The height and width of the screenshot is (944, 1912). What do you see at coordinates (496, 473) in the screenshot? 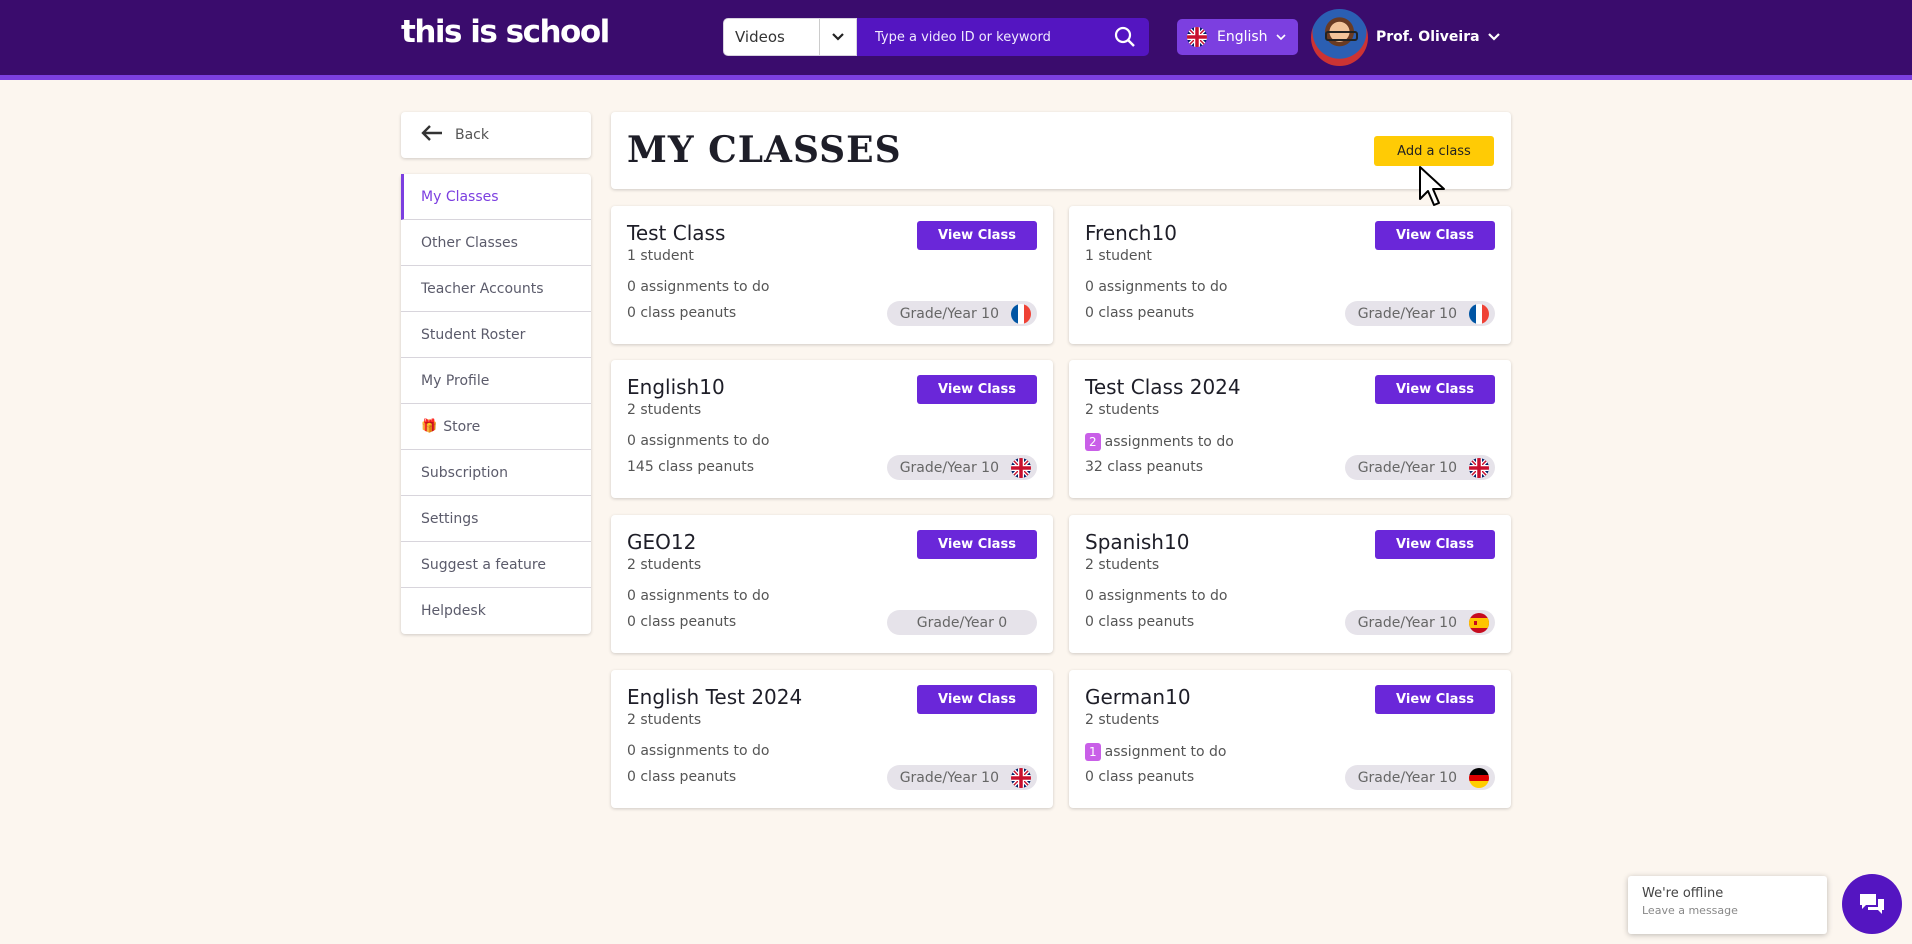
I see `sidebar-item-subscription: Subscription` at bounding box center [496, 473].